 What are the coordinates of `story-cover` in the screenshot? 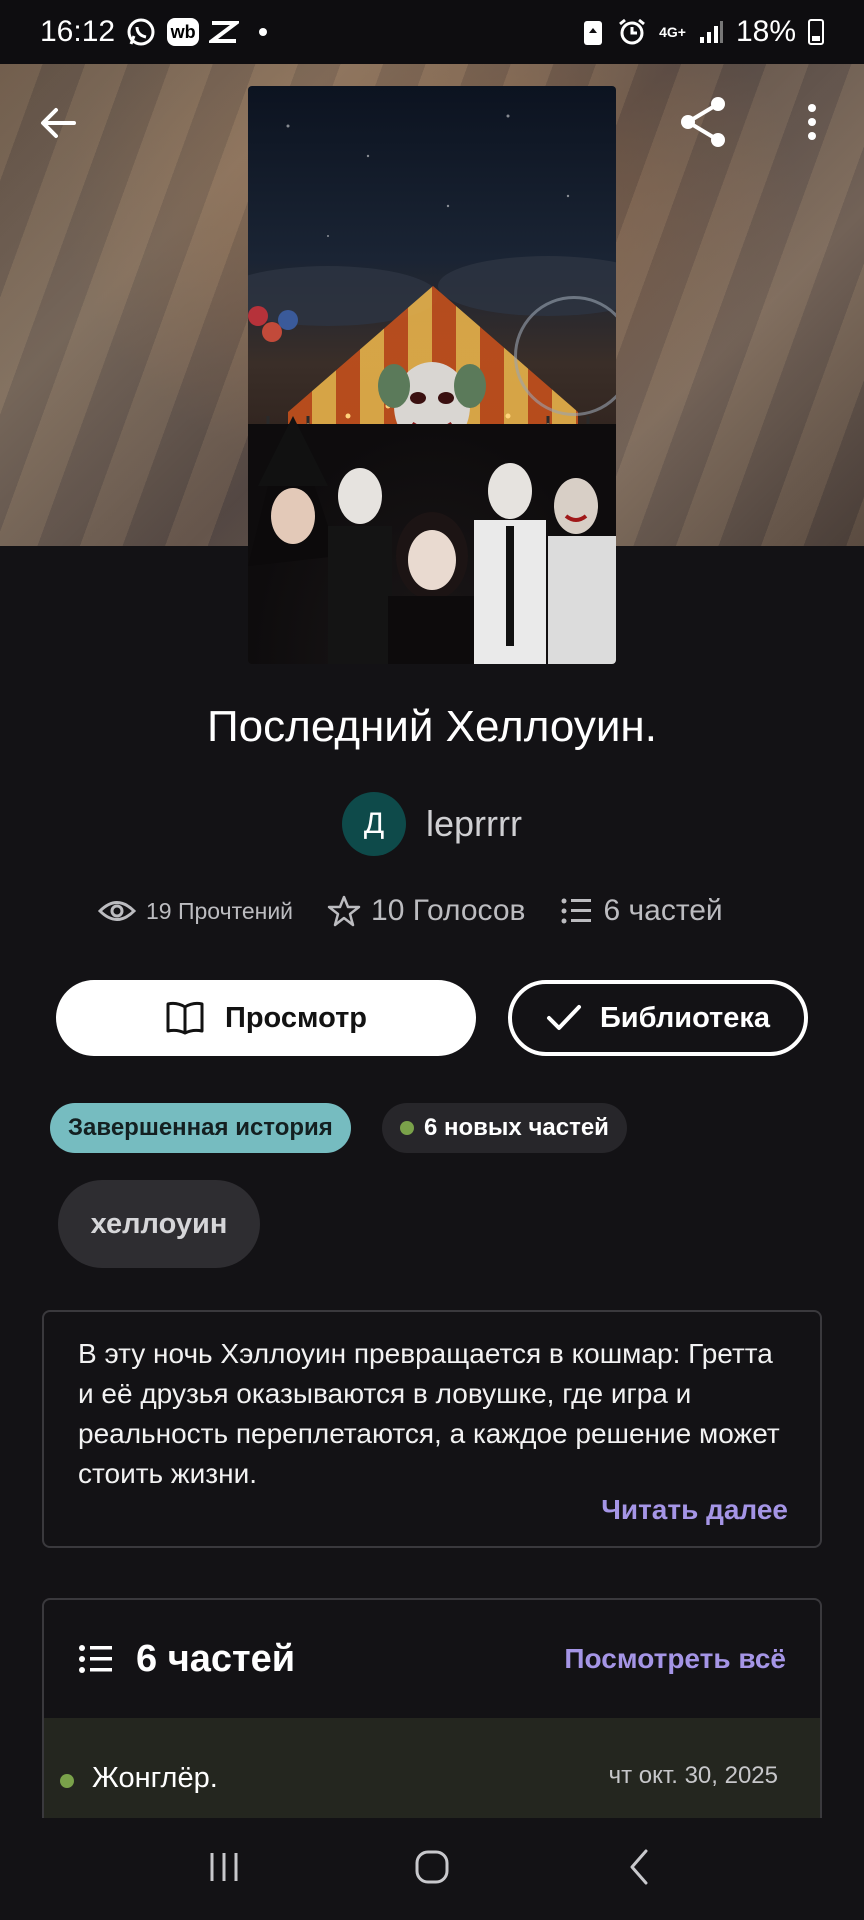 It's located at (432, 375).